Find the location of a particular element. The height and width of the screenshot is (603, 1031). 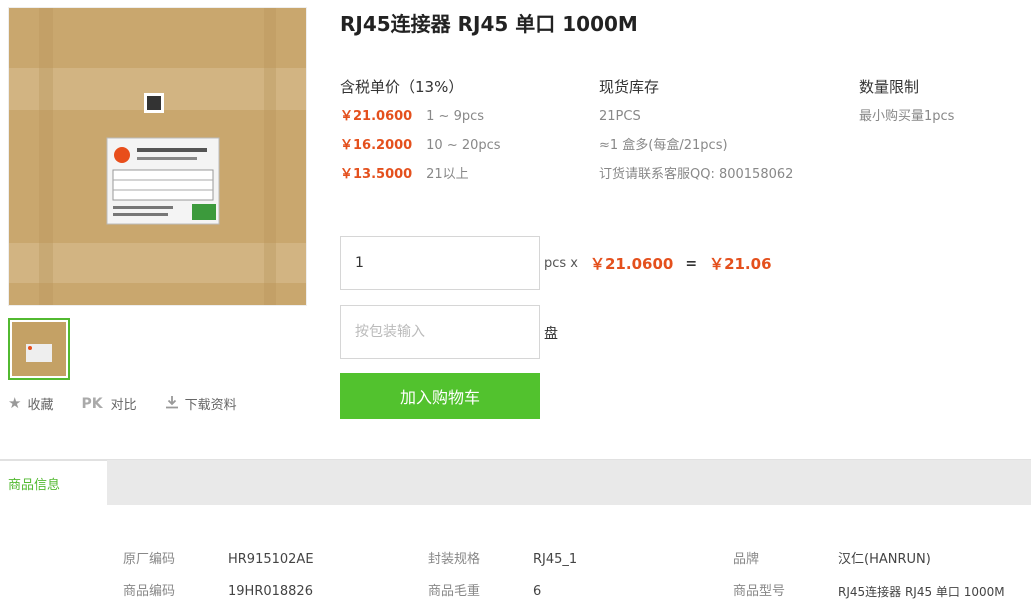

price-tier-row: ￥16.2000 10 ~ 20pcs is located at coordinates (420, 151).